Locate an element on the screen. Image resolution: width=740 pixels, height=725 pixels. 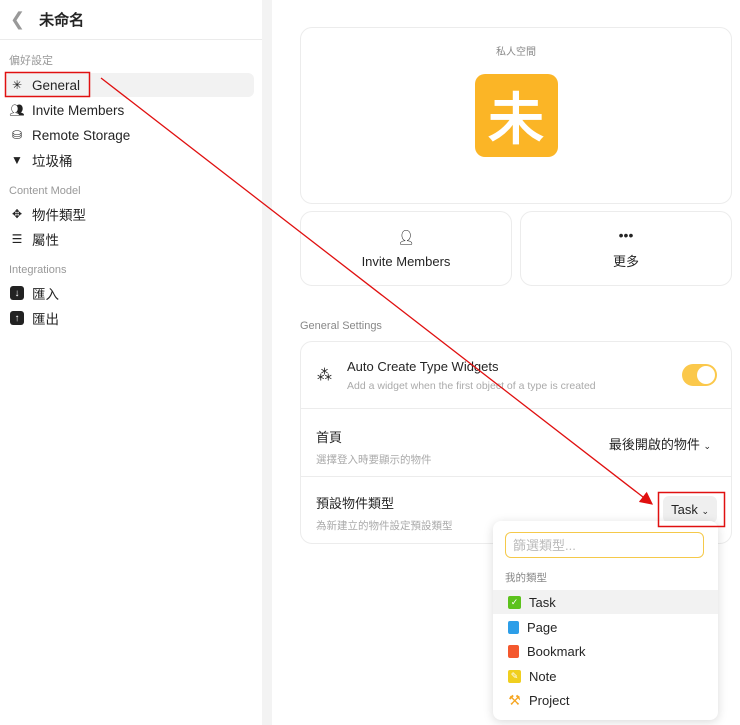
sidebar-item-remote-storage: ⛁ Remote Storage is located at coordinates (129, 135).